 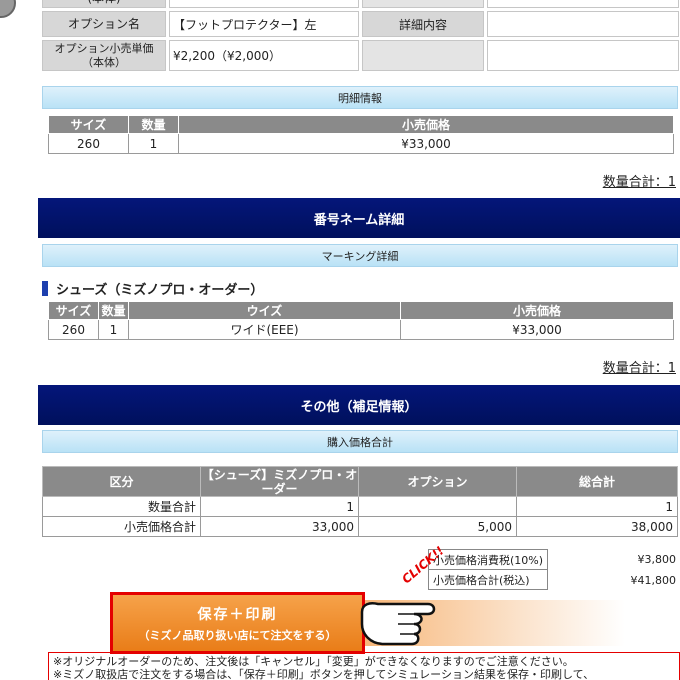 I want to click on shoe-section-title: シューズ（ミズノプロ・オーダー）, so click(x=152, y=288).